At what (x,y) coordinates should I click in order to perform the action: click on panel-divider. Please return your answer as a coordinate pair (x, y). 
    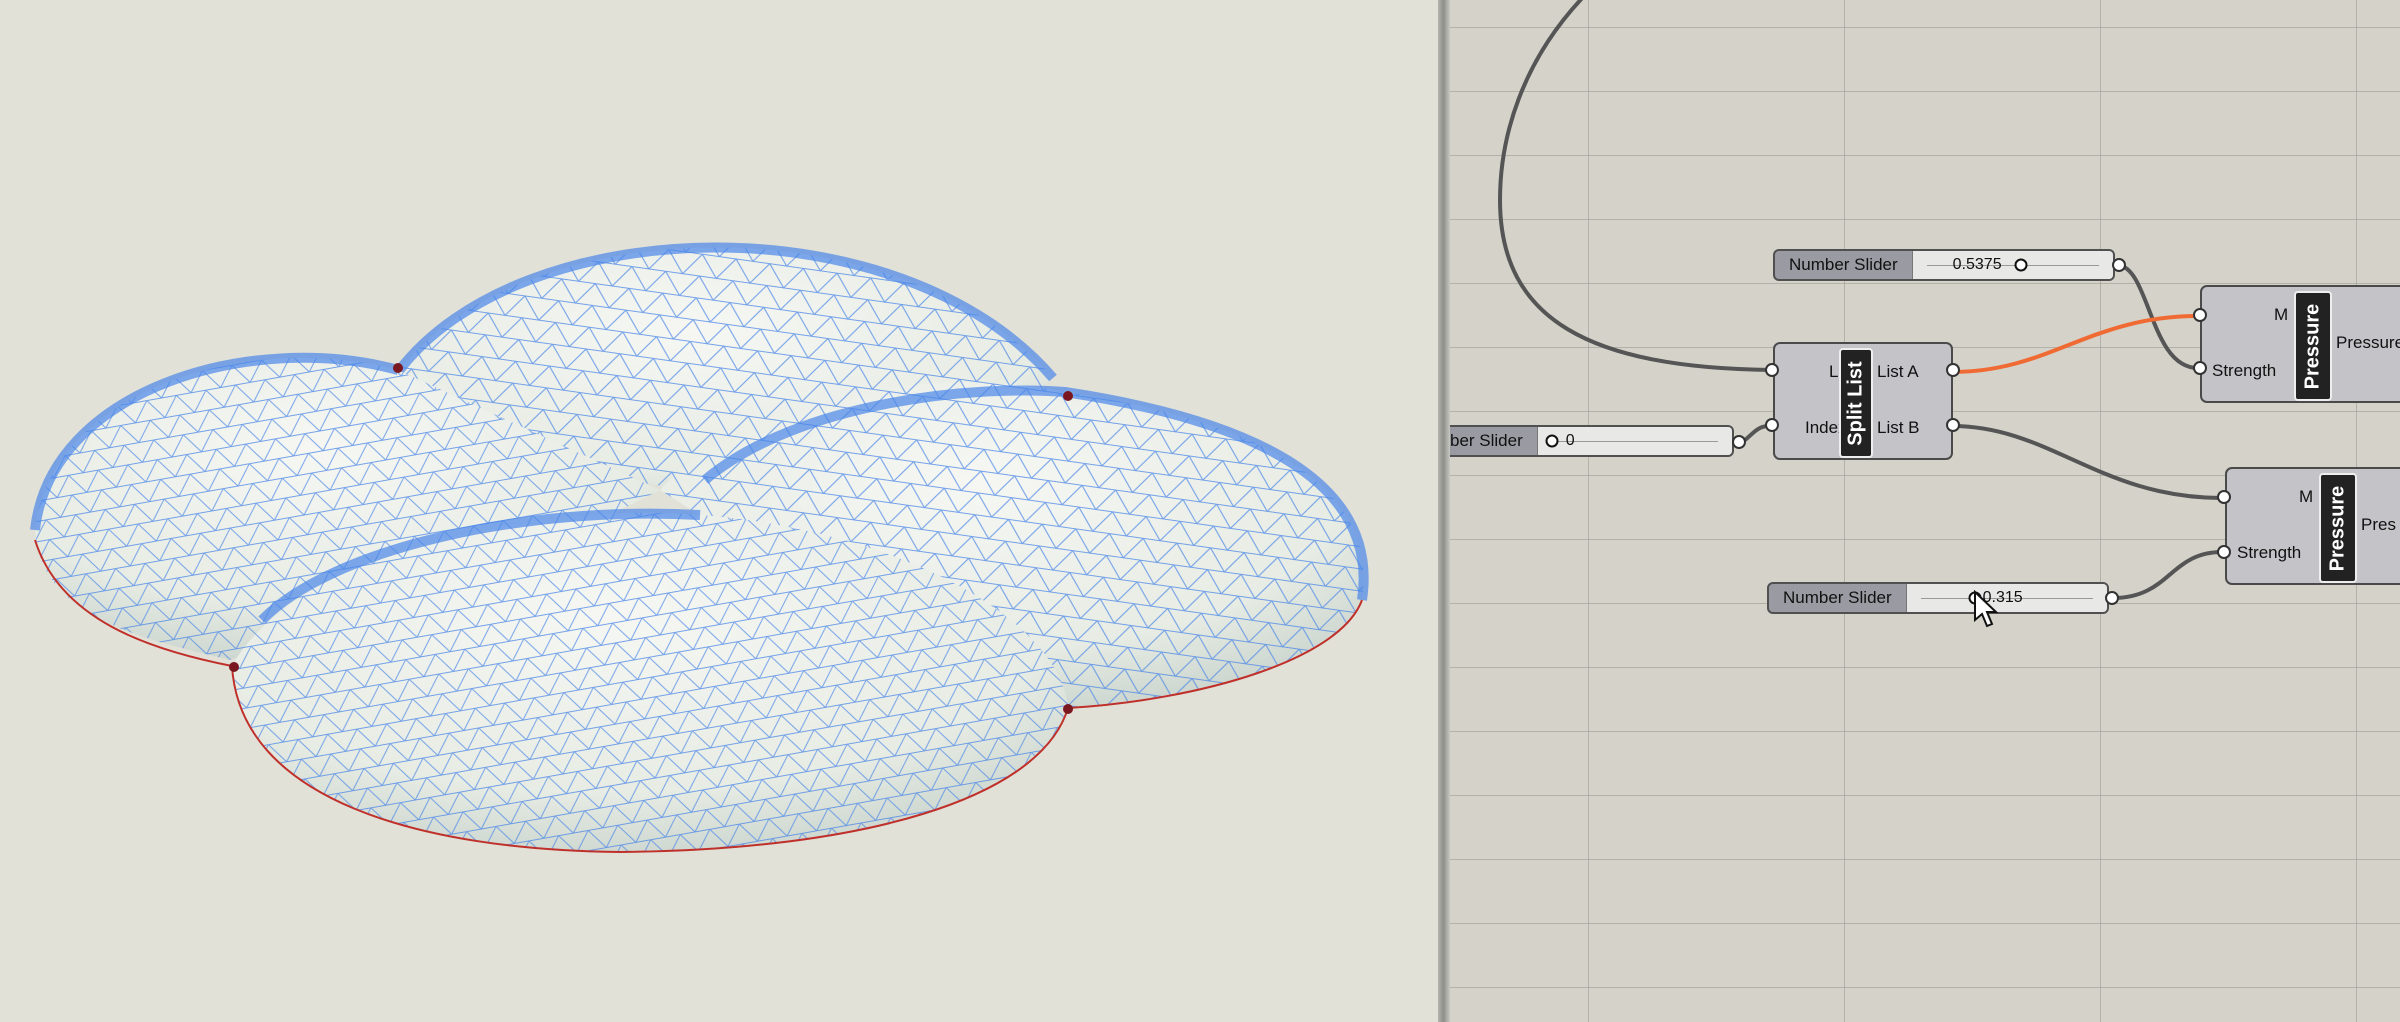
    Looking at the image, I should click on (1444, 511).